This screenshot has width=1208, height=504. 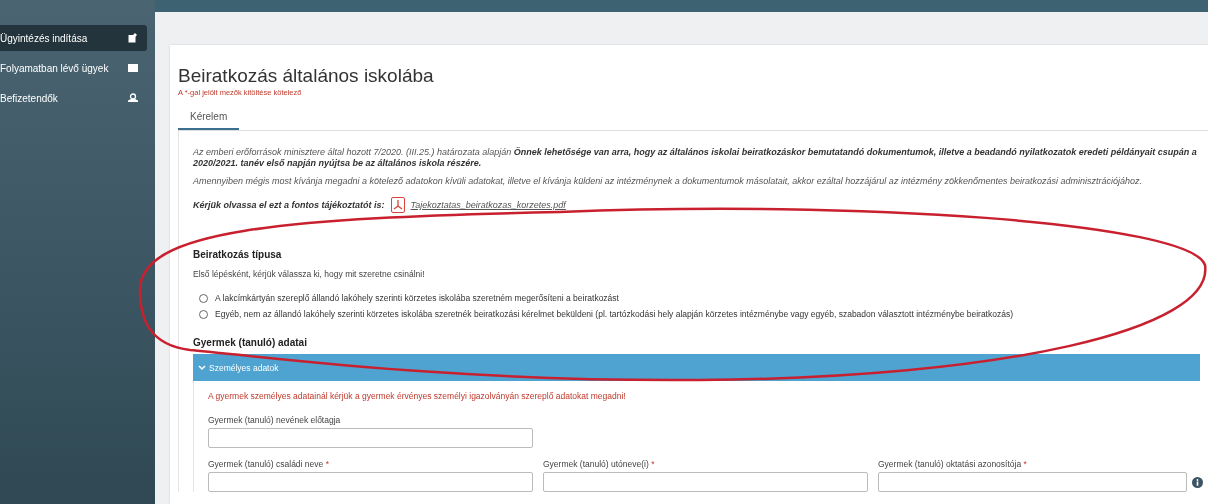 What do you see at coordinates (73, 38) in the screenshot?
I see `sidebar-item: Ügyintézés indítása` at bounding box center [73, 38].